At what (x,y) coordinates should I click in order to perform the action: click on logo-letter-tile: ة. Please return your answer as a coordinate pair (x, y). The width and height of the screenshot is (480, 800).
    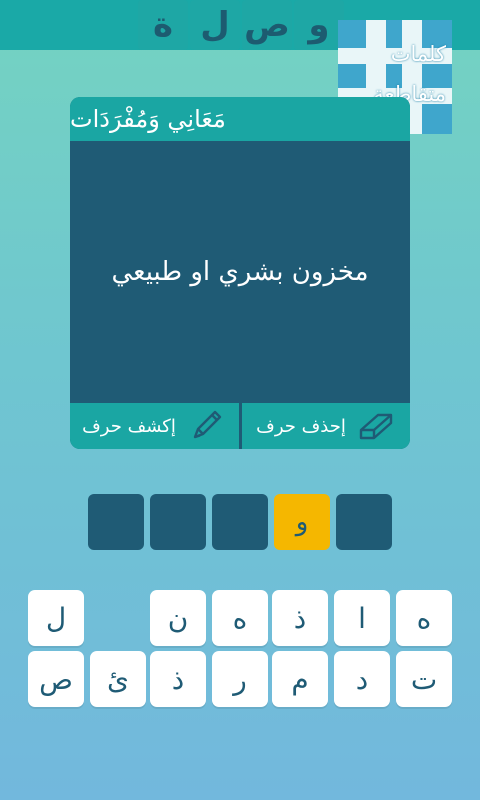
    Looking at the image, I should click on (163, 25).